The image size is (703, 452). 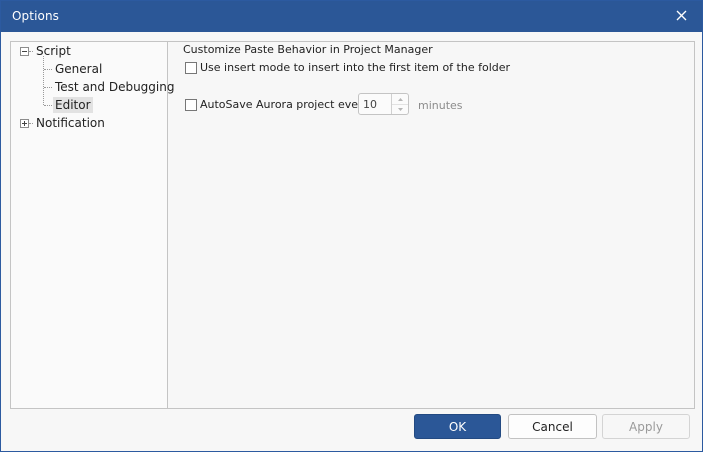 I want to click on autosave-option: AutoSave Aurora project every, so click(x=277, y=104).